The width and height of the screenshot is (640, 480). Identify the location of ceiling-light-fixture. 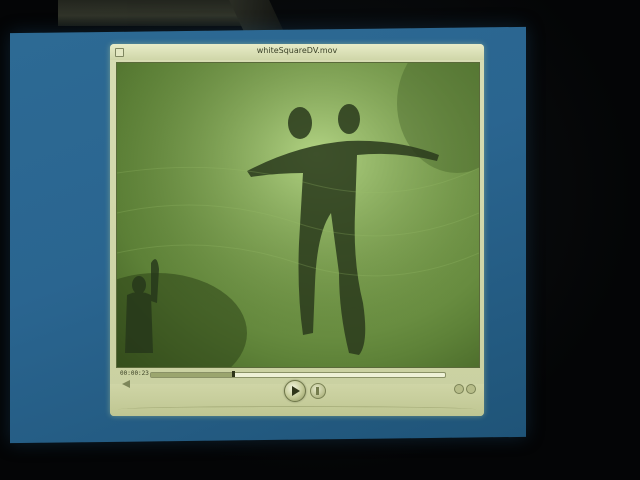
(158, 13).